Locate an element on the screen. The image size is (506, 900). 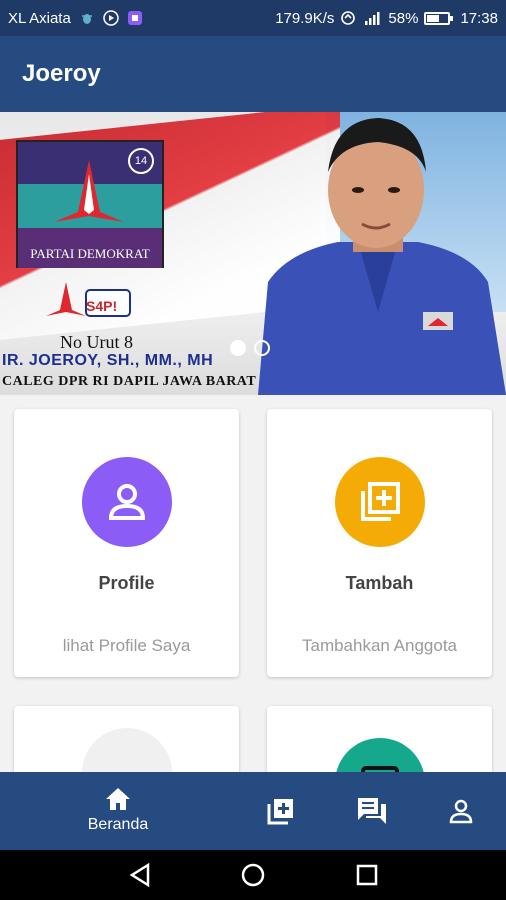
party-number: 14 is located at coordinates (141, 161).